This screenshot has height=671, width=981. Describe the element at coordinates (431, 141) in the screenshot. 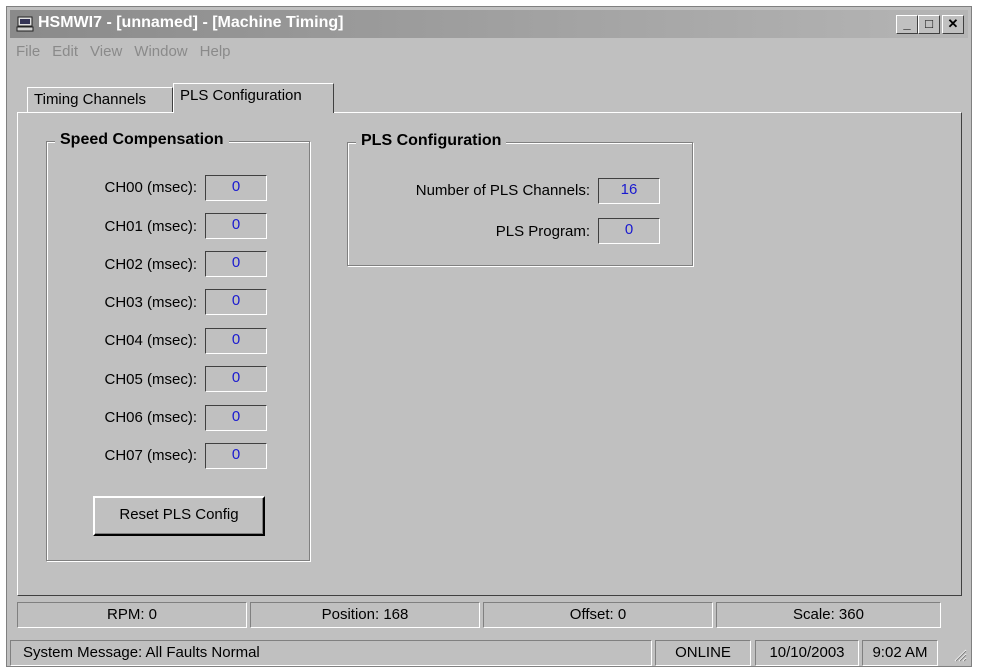

I see `pls-configuration-title: PLS Configuration` at that location.